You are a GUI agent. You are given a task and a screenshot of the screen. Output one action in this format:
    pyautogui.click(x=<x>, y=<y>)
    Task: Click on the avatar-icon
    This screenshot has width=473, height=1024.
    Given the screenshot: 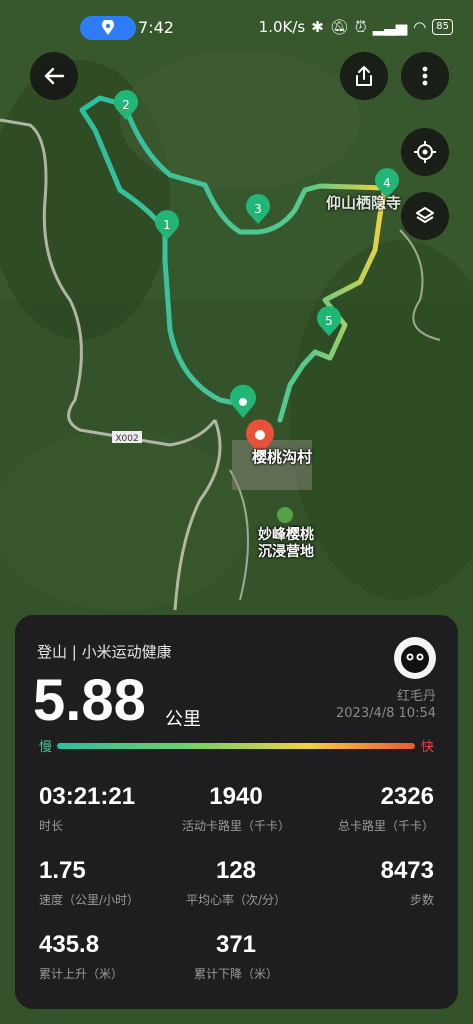 What is the action you would take?
    pyautogui.click(x=415, y=659)
    